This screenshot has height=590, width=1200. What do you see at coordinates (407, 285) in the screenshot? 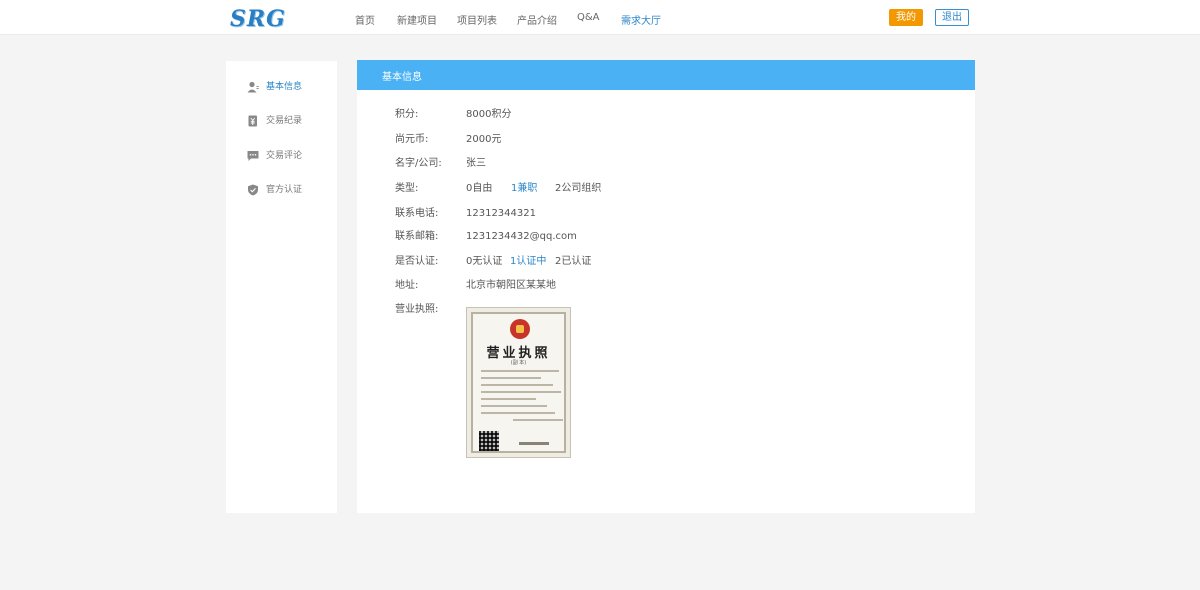
I see `address-label: 地址:` at bounding box center [407, 285].